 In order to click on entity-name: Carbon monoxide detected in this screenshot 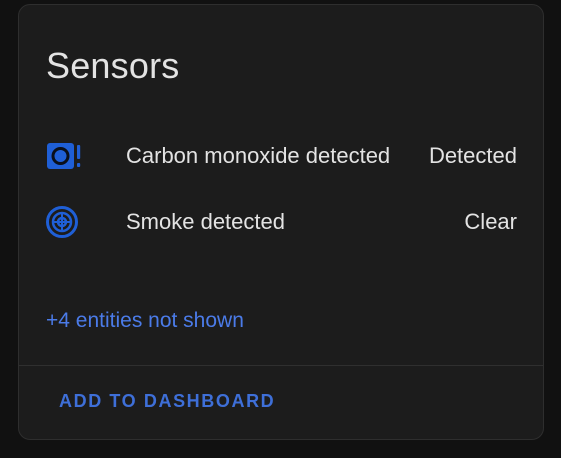, I will do `click(258, 155)`.